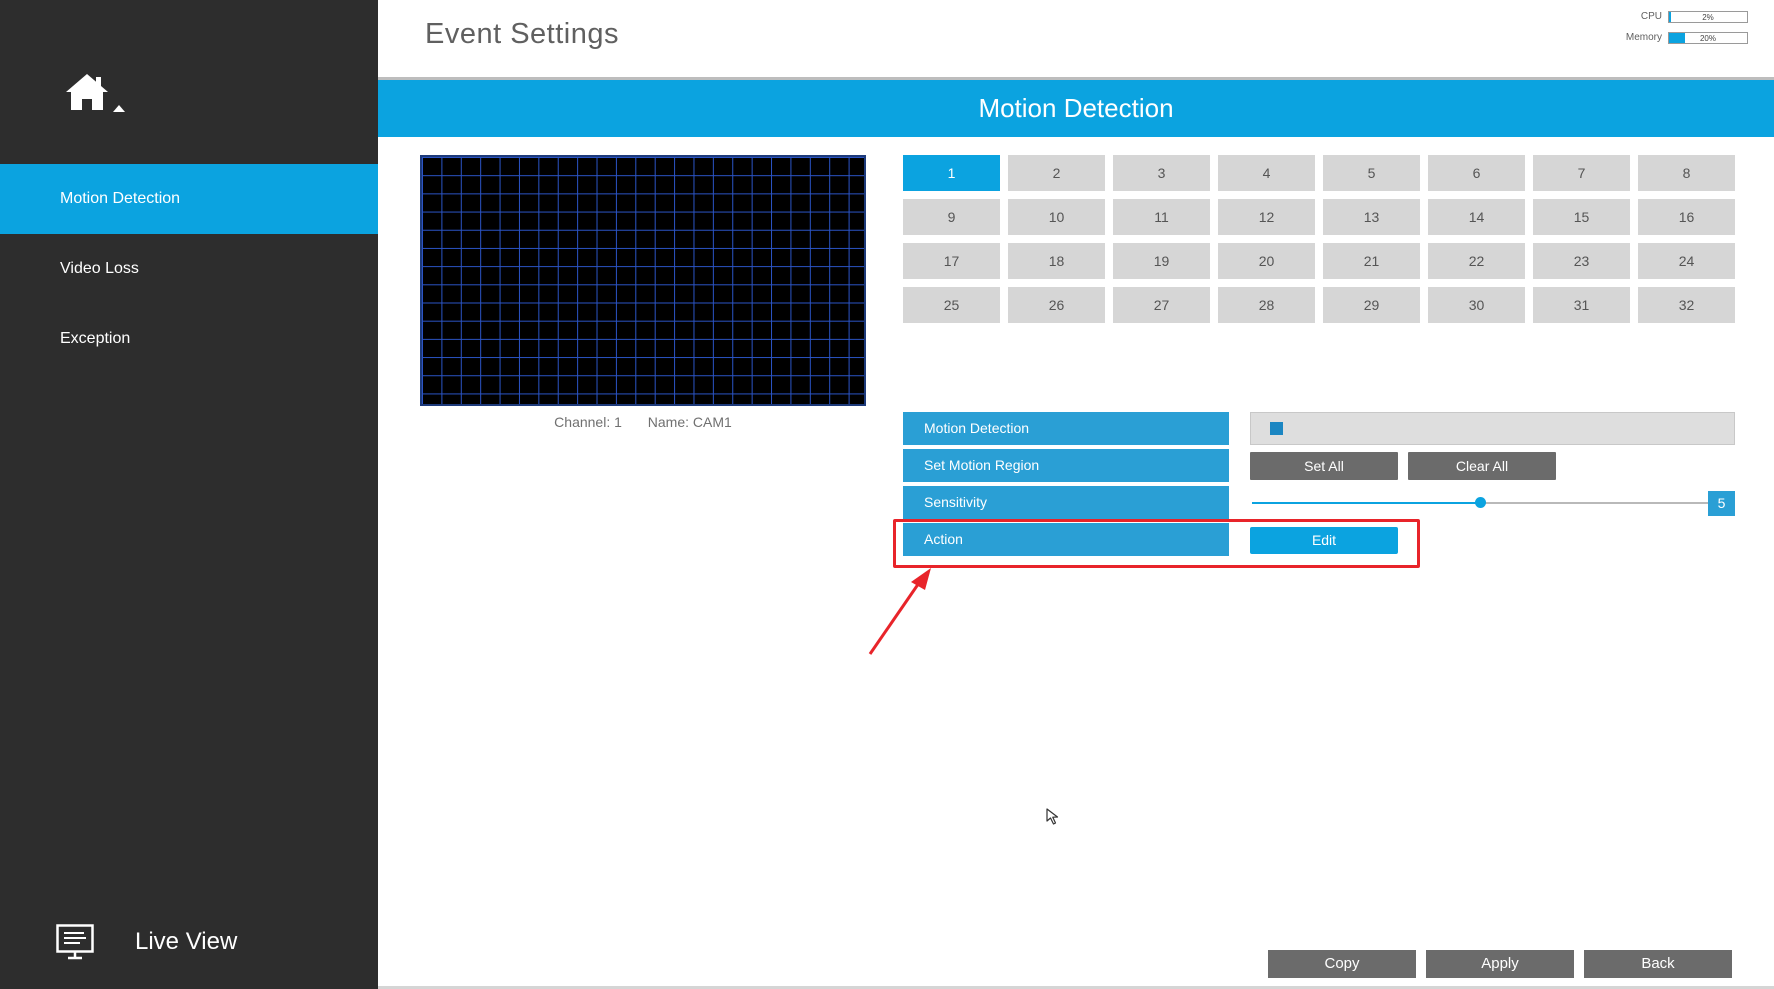 This screenshot has height=989, width=1774. What do you see at coordinates (189, 339) in the screenshot?
I see `sidebar-item-exception: Exception` at bounding box center [189, 339].